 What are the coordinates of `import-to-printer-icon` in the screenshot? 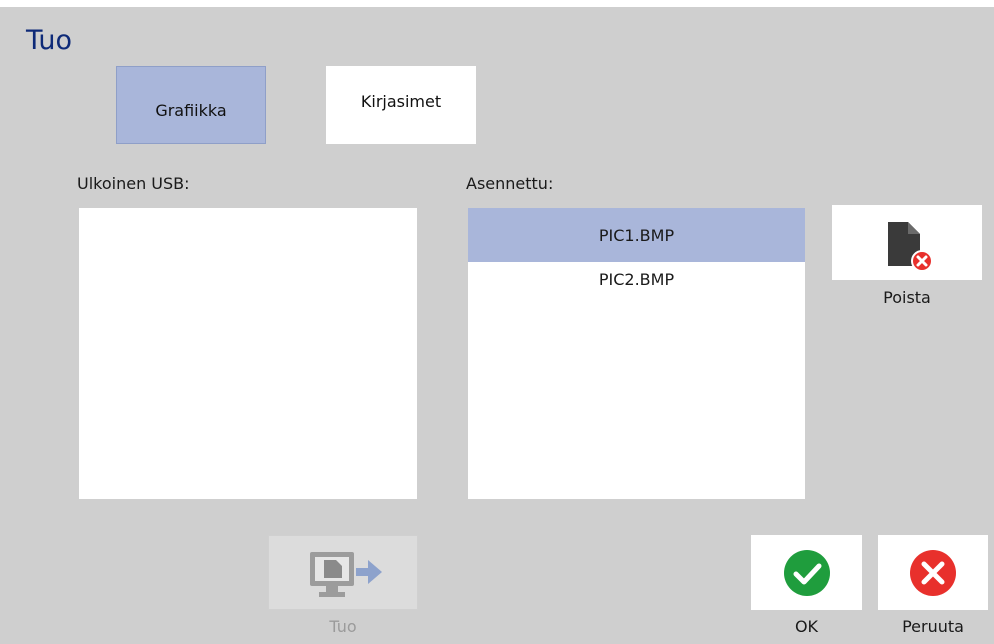 It's located at (346, 574).